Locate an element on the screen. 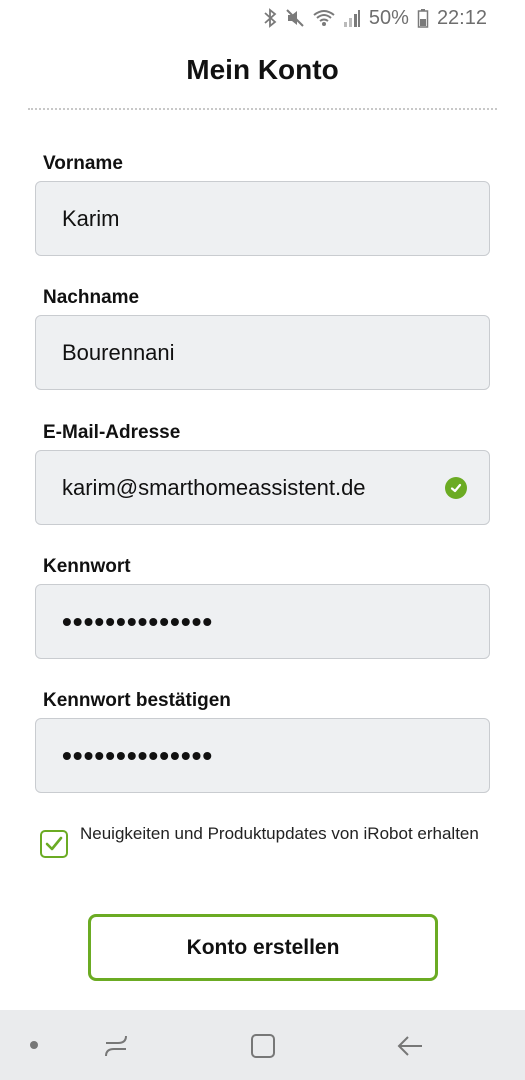 The height and width of the screenshot is (1080, 525). email-value: karim@smarthomeassistent.de is located at coordinates (214, 487).